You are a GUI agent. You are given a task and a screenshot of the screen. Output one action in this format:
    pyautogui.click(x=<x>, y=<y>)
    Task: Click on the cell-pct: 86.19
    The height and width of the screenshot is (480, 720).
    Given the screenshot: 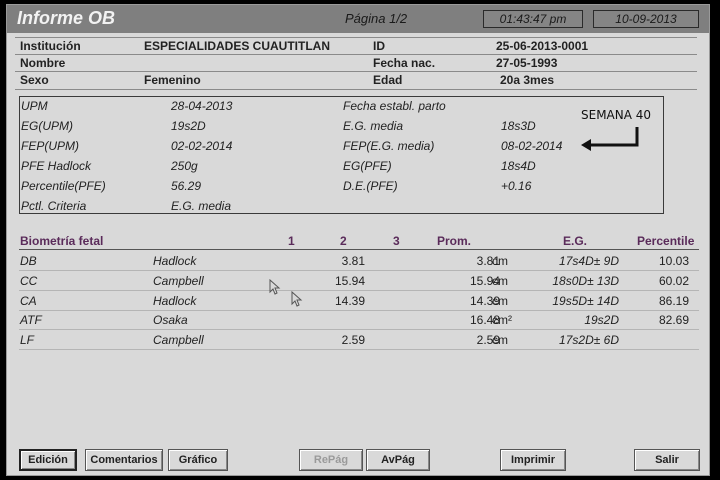 What is the action you would take?
    pyautogui.click(x=673, y=300)
    